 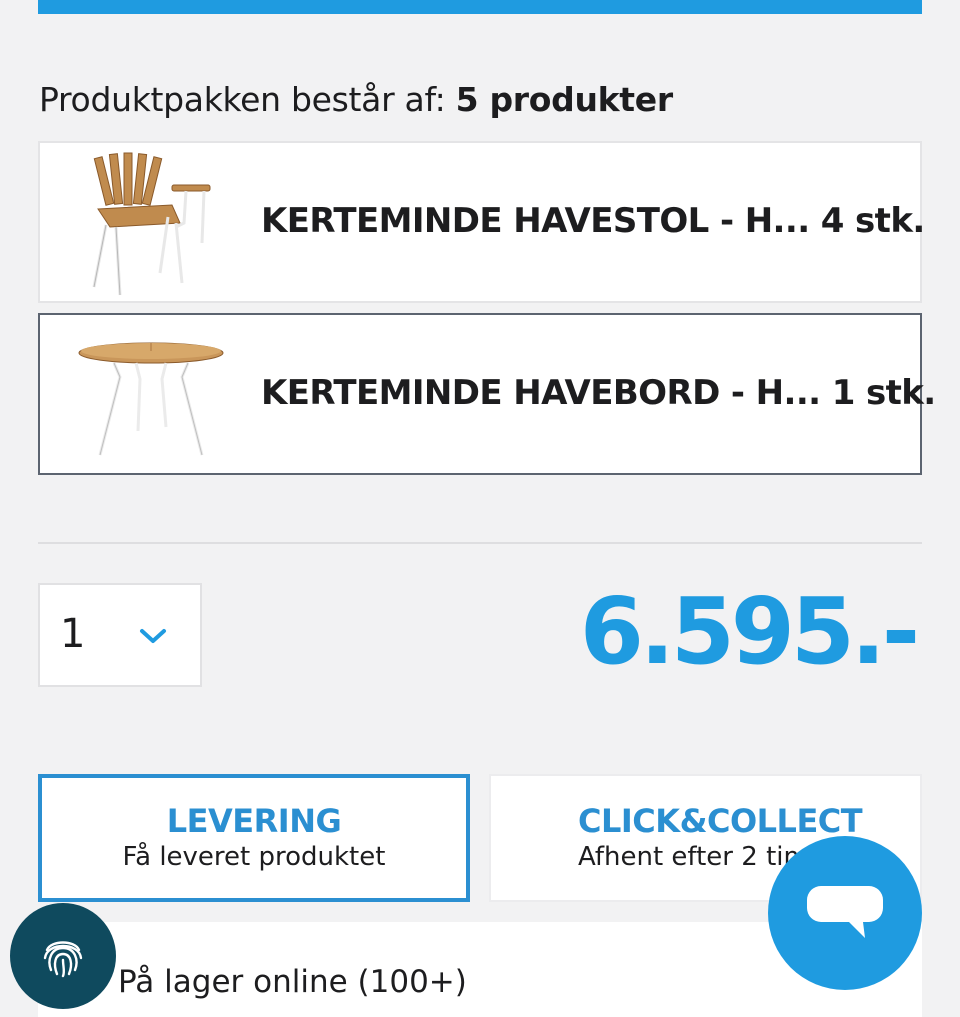 I want to click on fingerprint-icon, so click(x=63, y=959).